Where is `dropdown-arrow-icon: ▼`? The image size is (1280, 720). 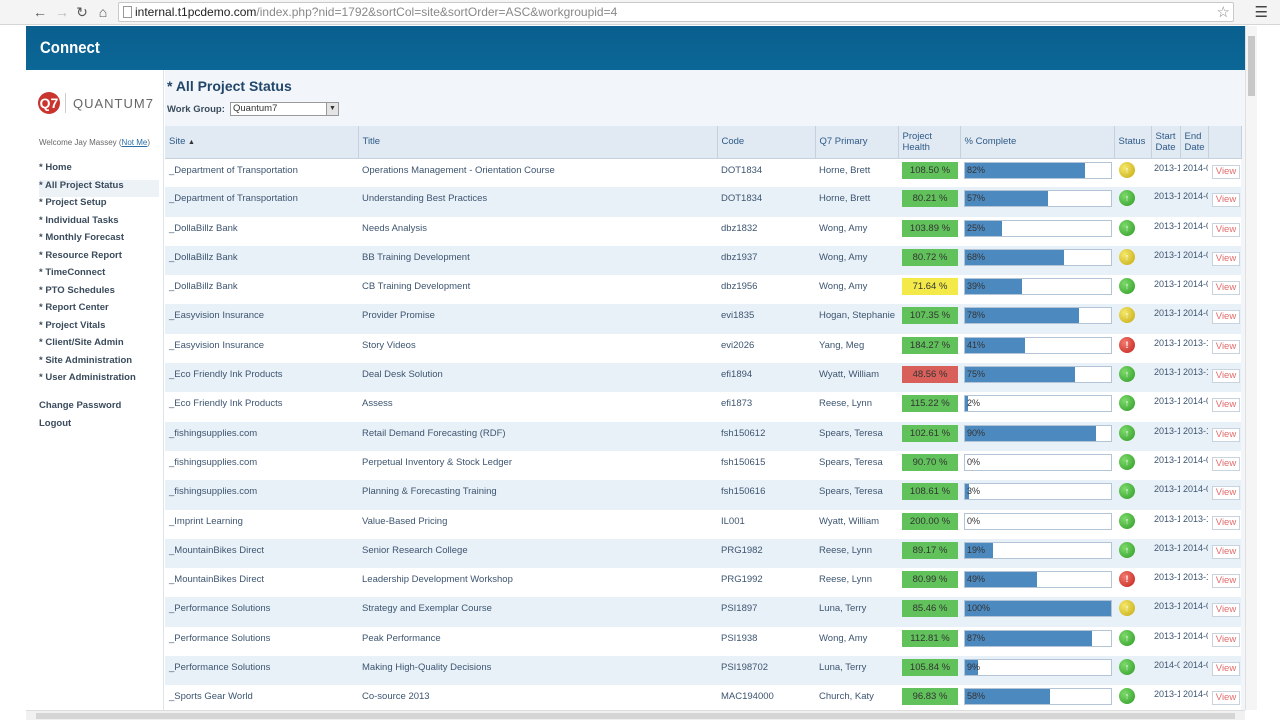
dropdown-arrow-icon: ▼ is located at coordinates (332, 109).